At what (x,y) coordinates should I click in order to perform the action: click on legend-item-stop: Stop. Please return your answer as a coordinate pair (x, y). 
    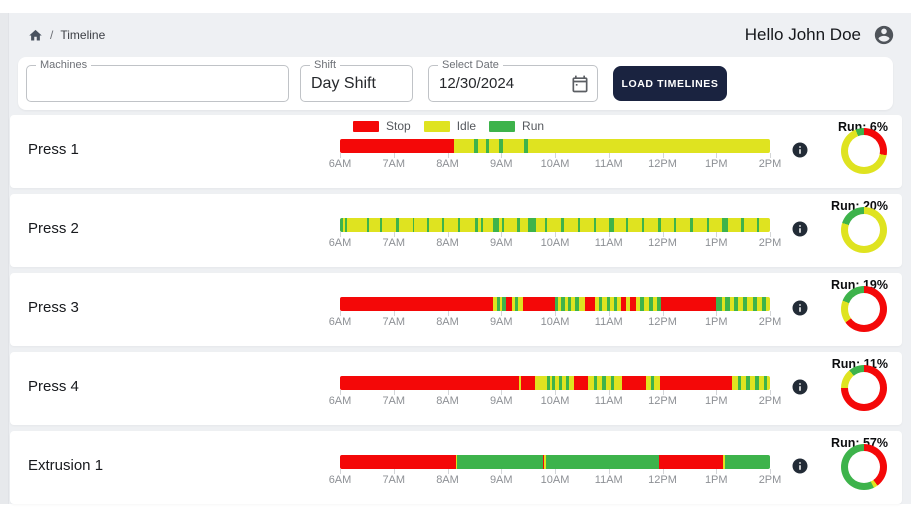
    Looking at the image, I should click on (382, 126).